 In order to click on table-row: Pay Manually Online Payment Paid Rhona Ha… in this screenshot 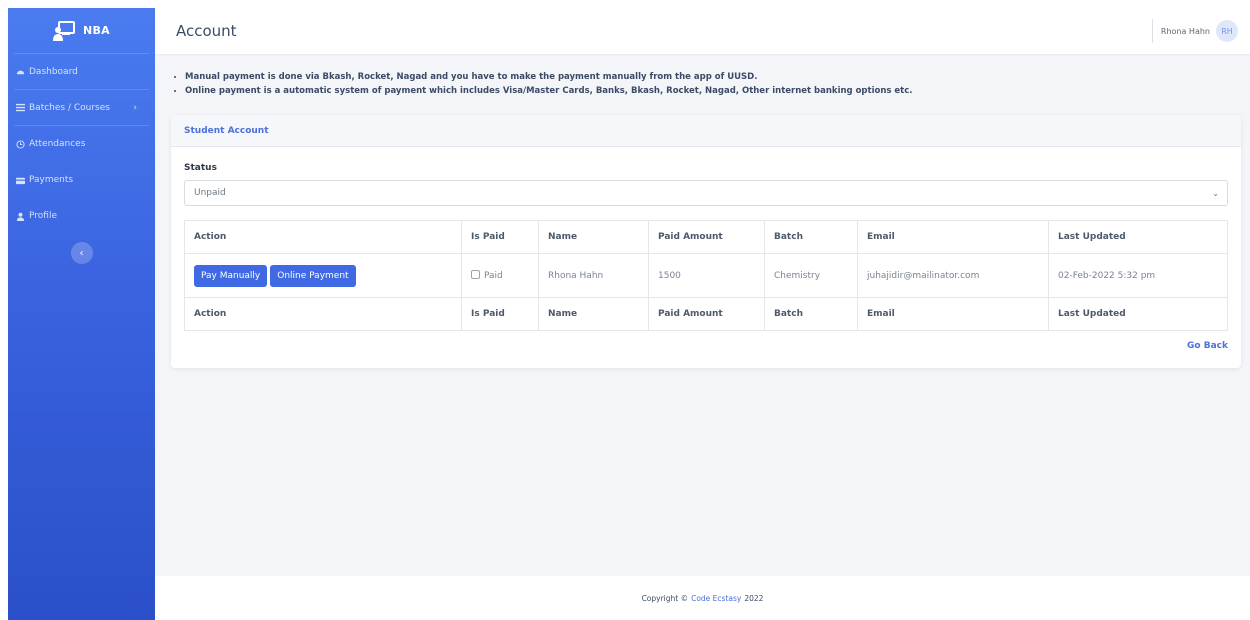, I will do `click(706, 275)`.